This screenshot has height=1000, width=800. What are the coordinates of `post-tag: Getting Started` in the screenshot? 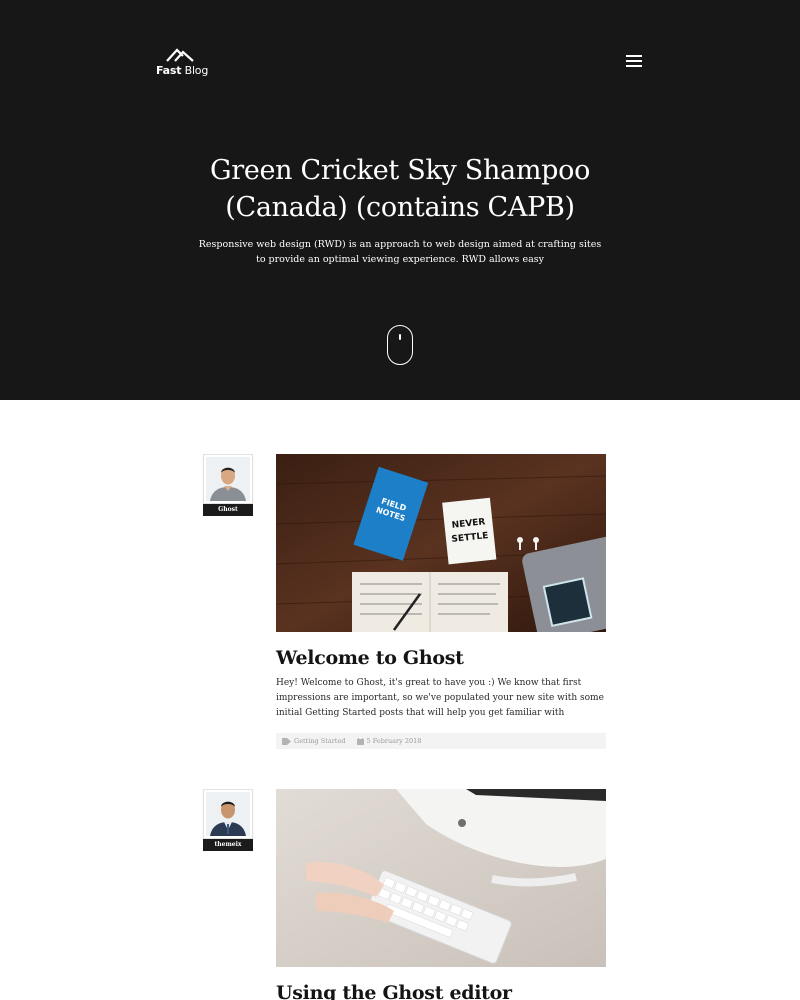 It's located at (313, 741).